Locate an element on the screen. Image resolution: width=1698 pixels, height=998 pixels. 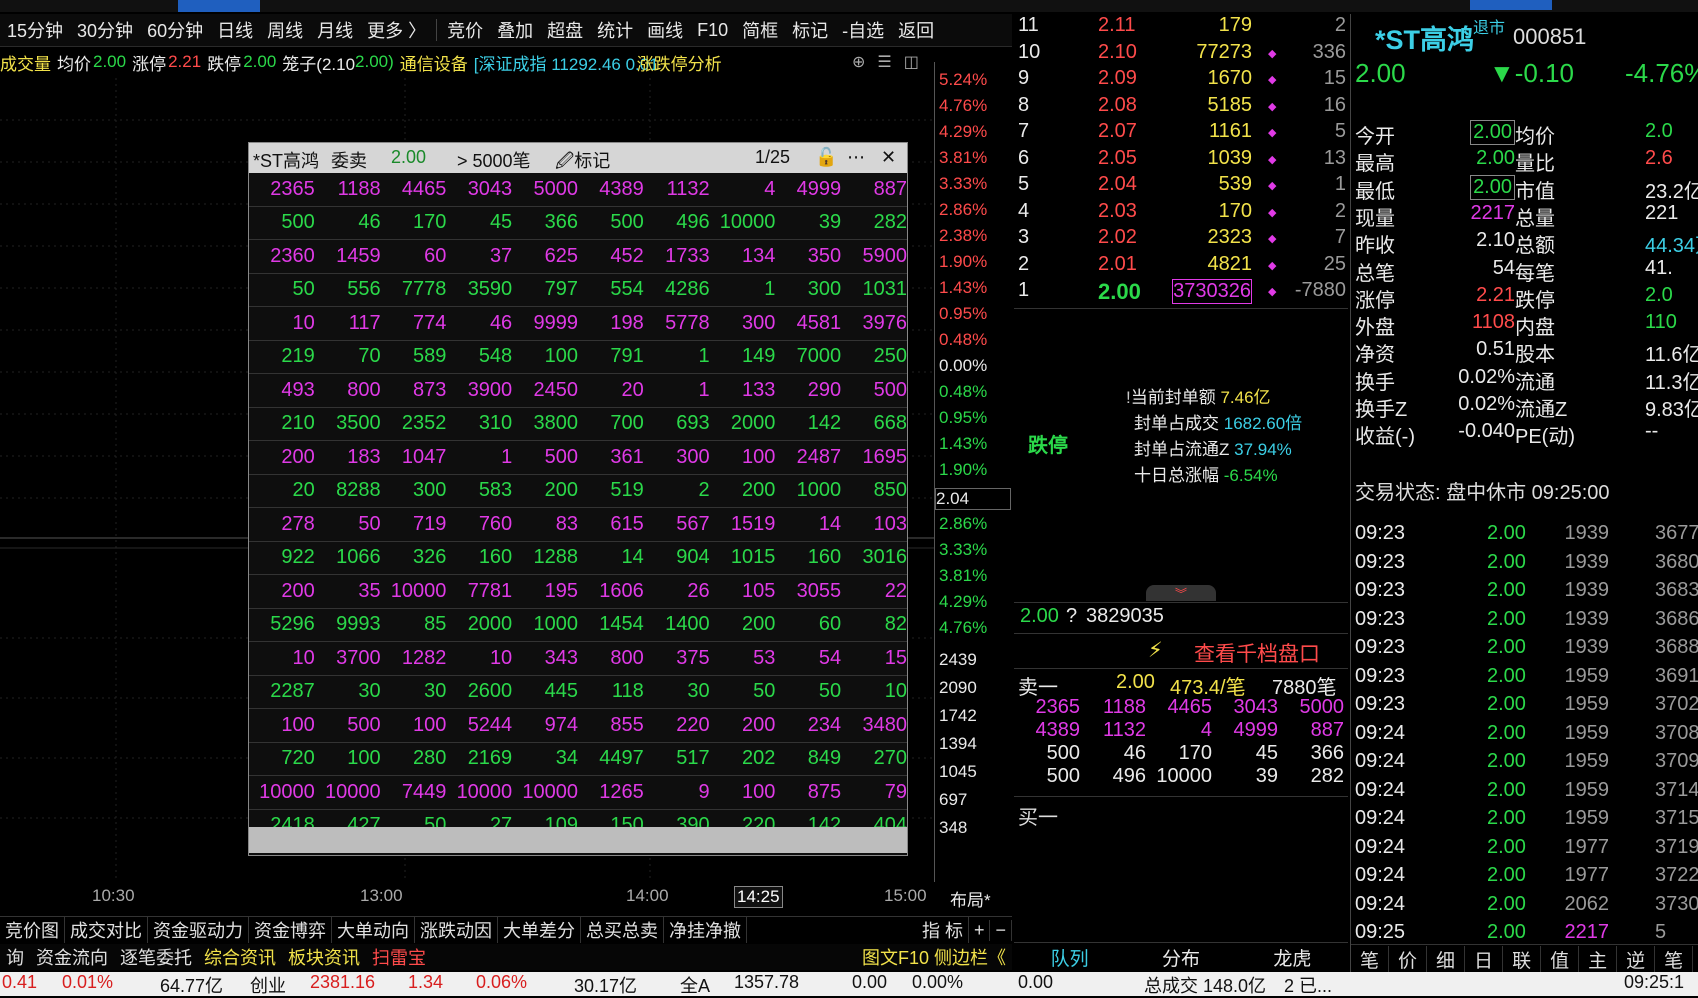
popup-cell: 26 is located at coordinates (698, 590).